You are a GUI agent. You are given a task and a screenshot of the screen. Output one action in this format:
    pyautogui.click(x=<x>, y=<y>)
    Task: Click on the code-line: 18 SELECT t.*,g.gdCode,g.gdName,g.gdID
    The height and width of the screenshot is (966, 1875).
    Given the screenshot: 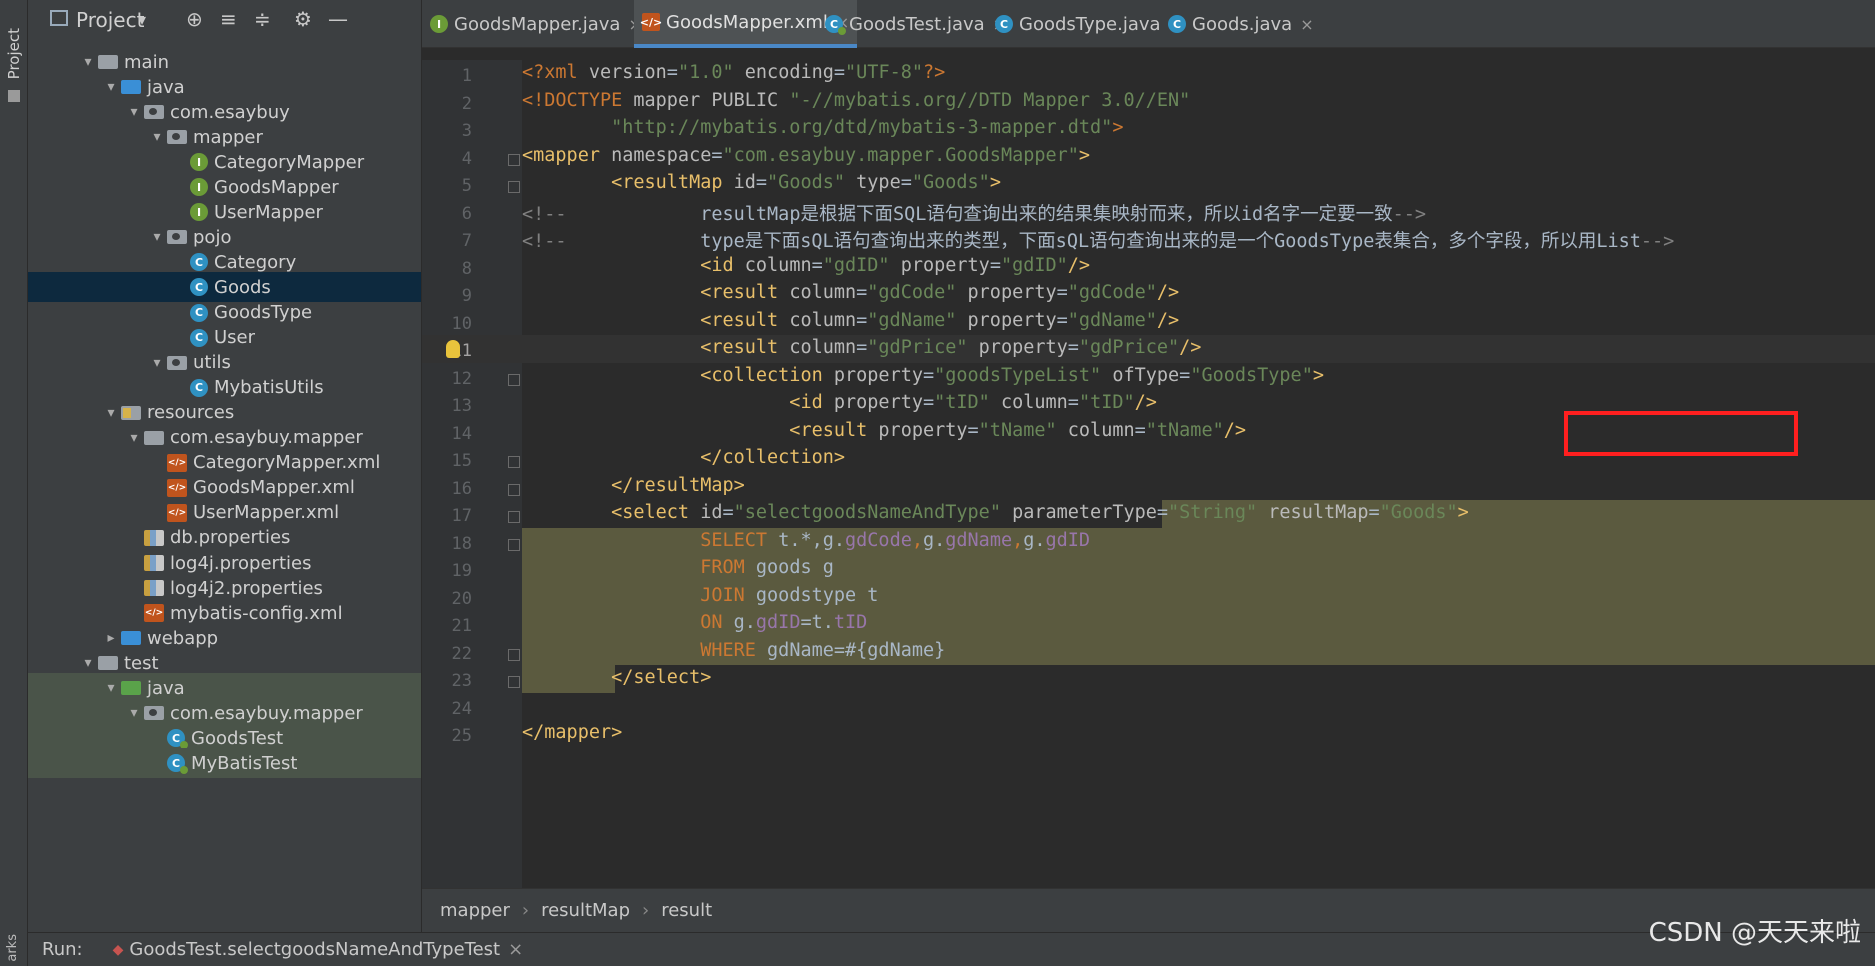 What is the action you would take?
    pyautogui.click(x=1148, y=542)
    